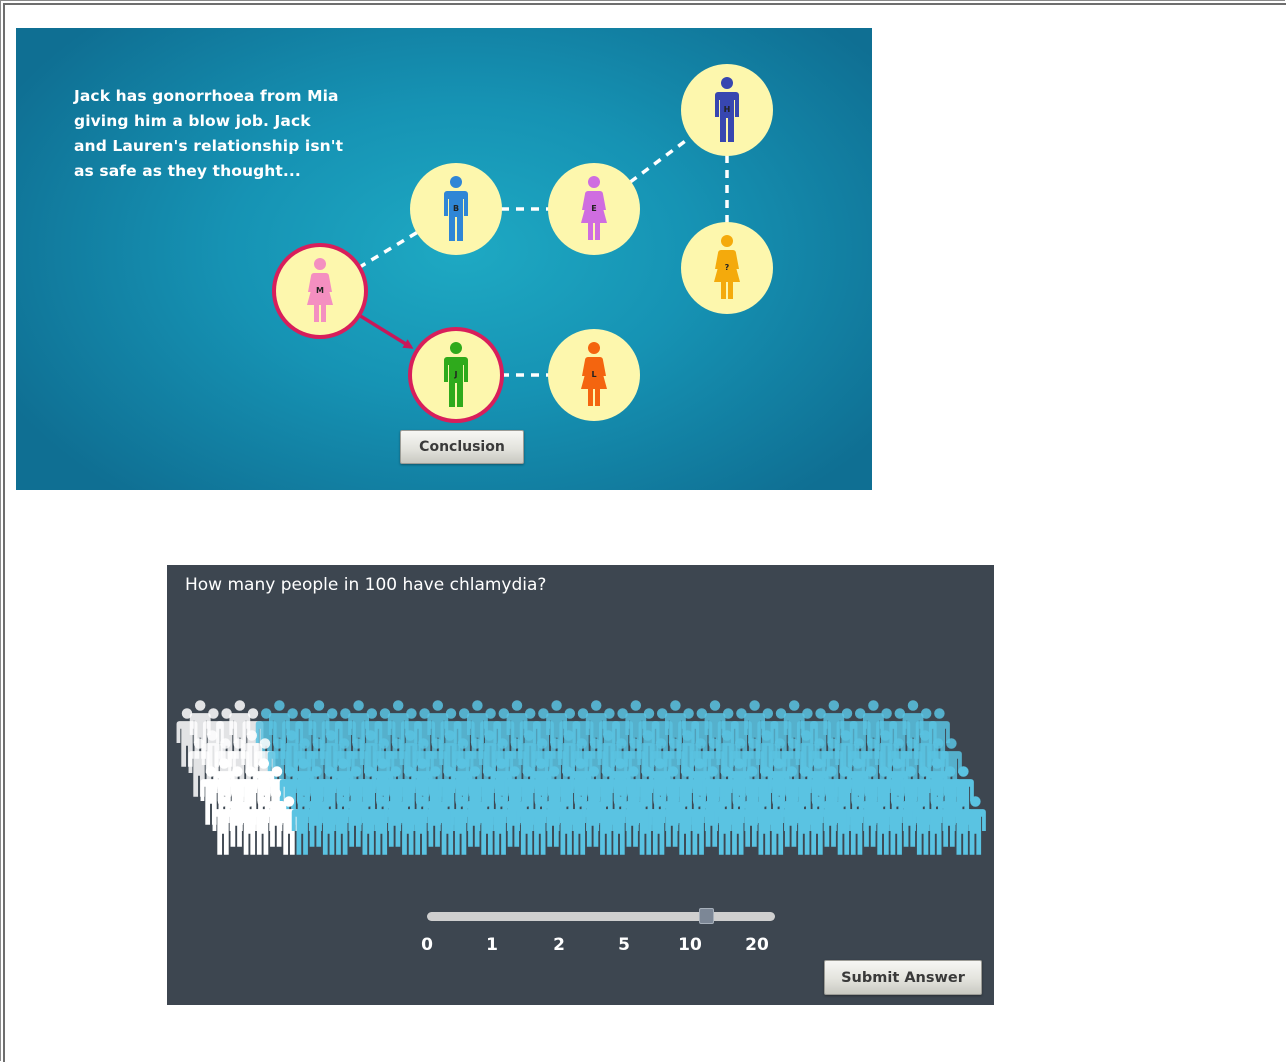  What do you see at coordinates (386, 331) in the screenshot?
I see `transmission-arrow` at bounding box center [386, 331].